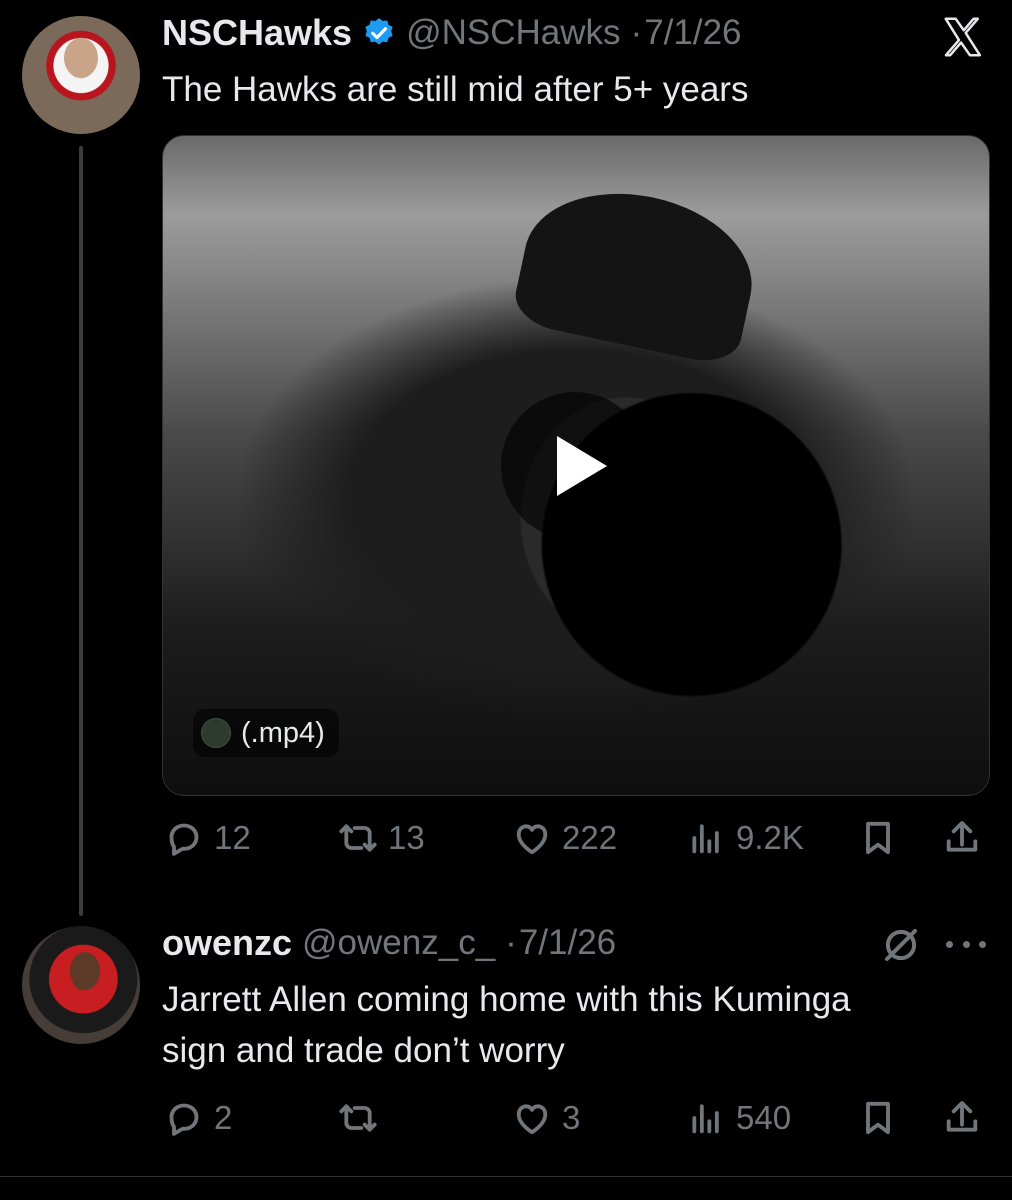  Describe the element at coordinates (513, 33) in the screenshot. I see `handle: @NSCHawks` at that location.